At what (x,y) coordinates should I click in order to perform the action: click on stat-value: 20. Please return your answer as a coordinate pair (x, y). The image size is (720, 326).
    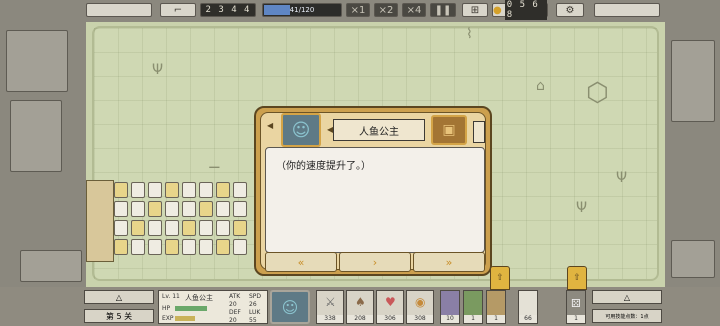
    Looking at the image, I should click on (233, 304).